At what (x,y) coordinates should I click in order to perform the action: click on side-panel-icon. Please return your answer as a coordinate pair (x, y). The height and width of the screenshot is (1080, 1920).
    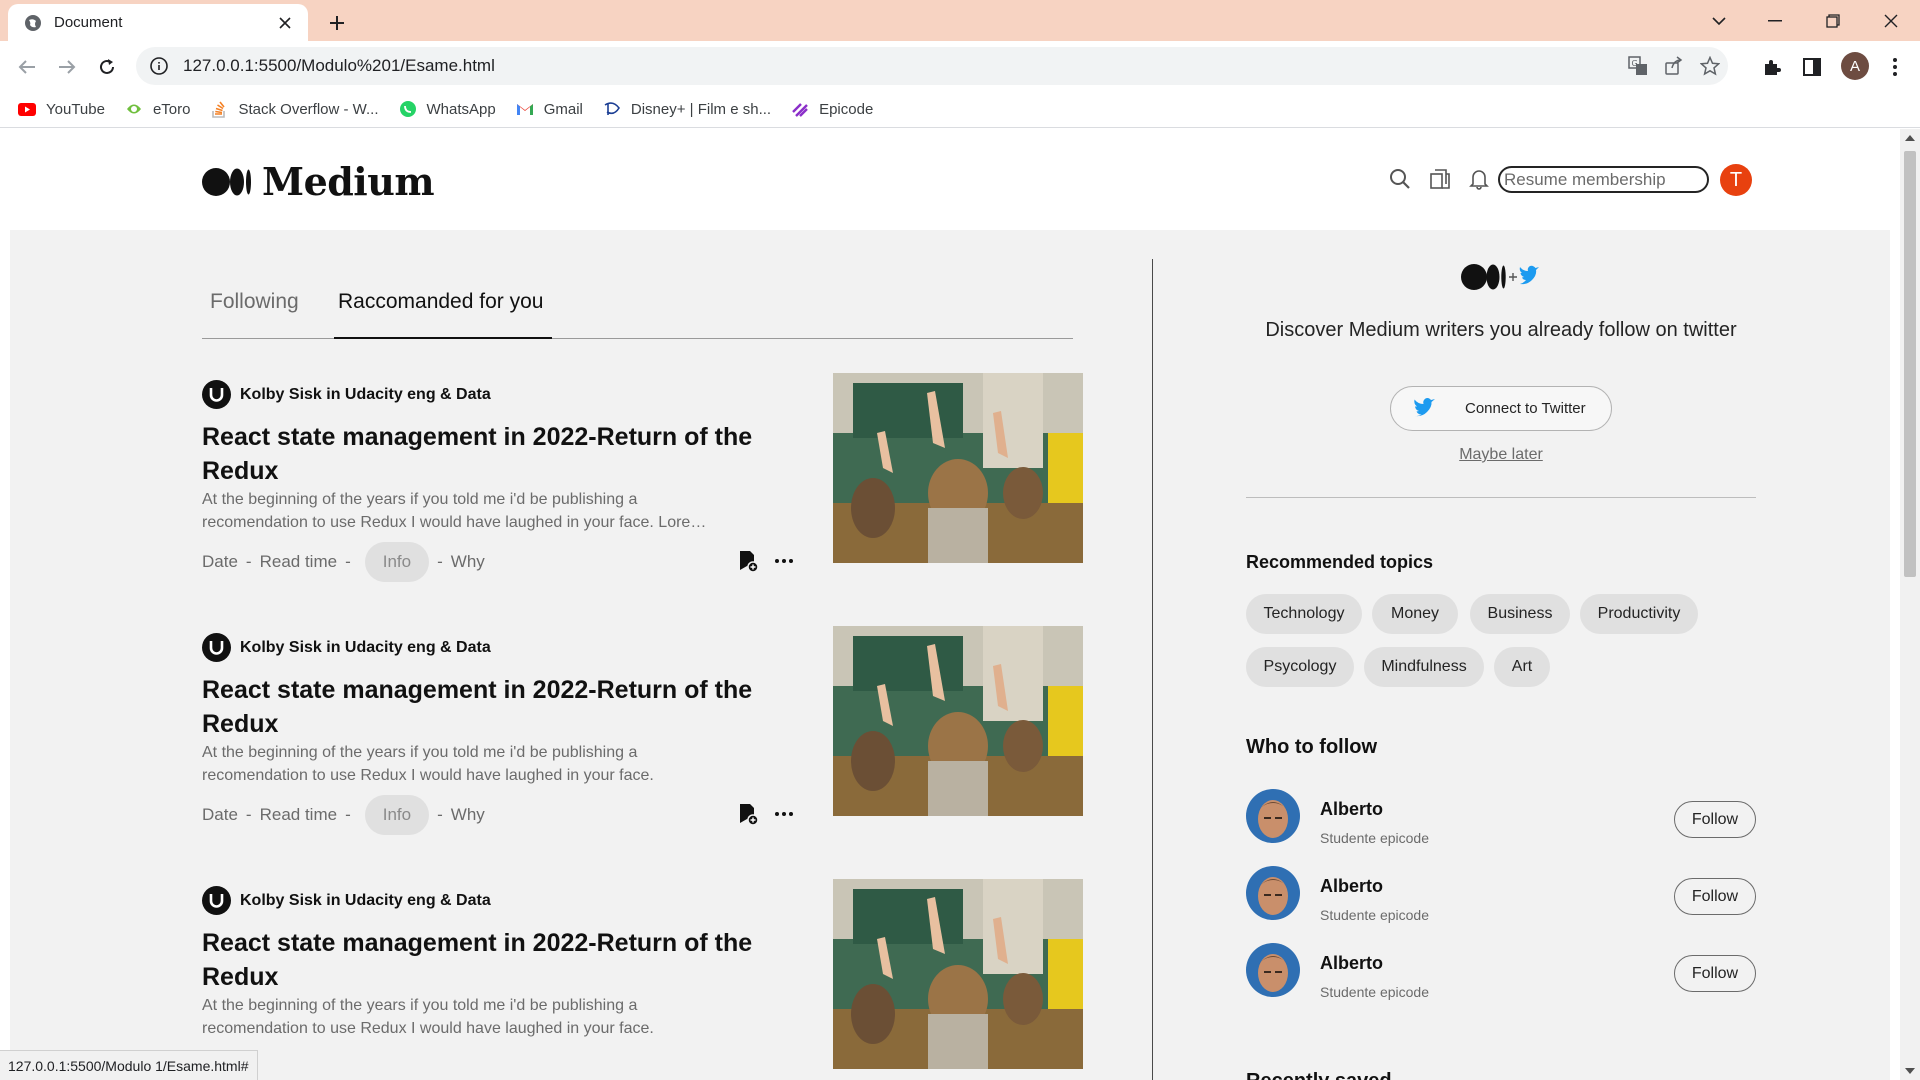
    Looking at the image, I should click on (1812, 67).